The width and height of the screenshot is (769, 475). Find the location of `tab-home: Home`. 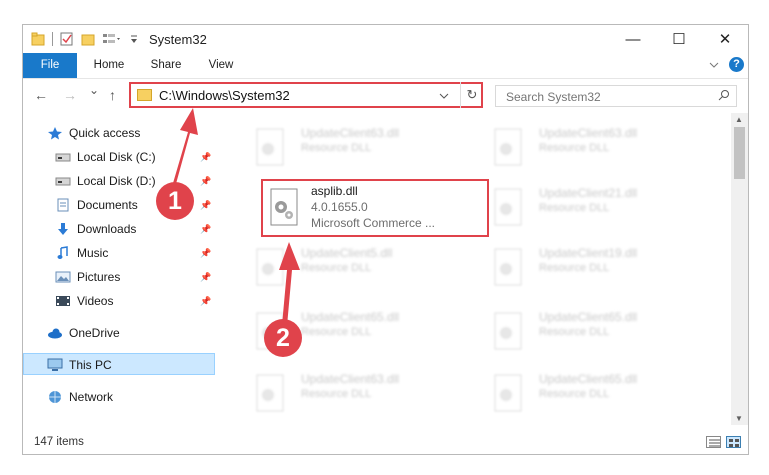

tab-home: Home is located at coordinates (109, 65).